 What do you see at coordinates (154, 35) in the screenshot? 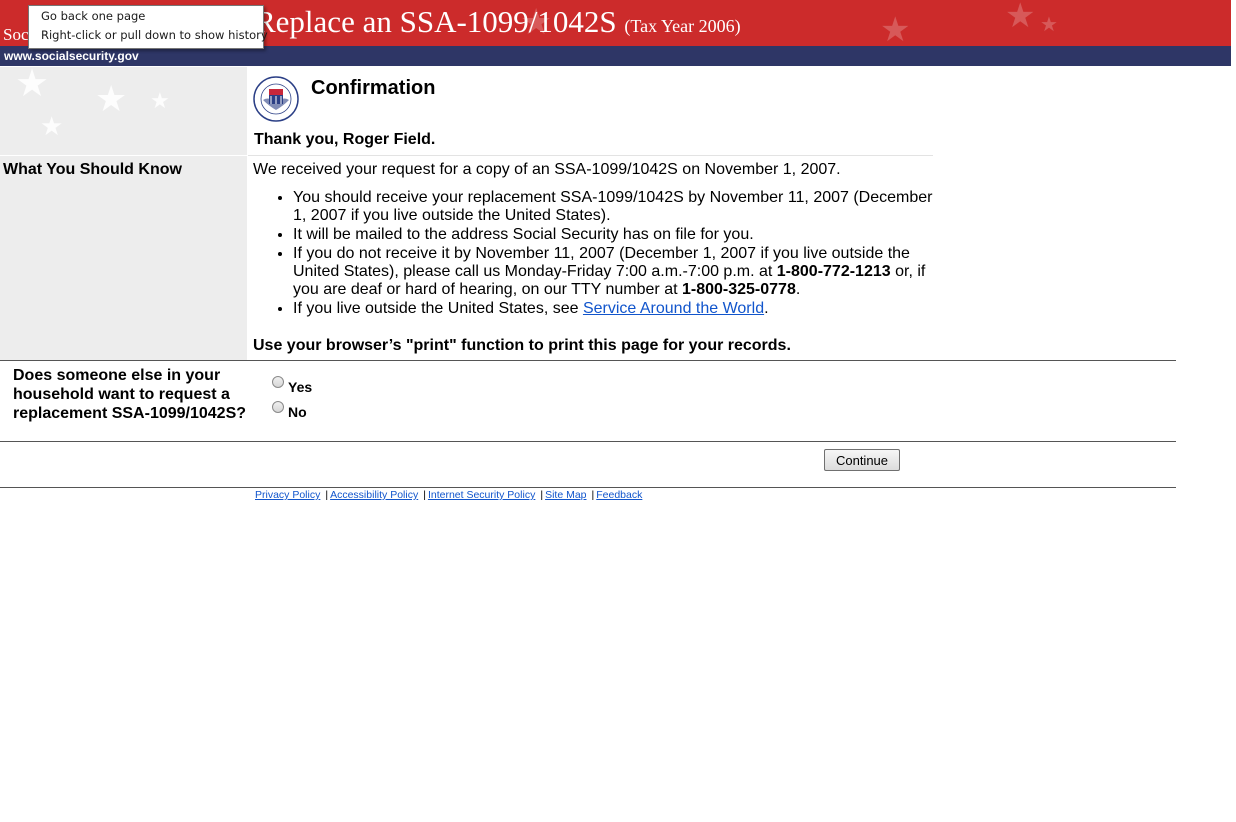
I see `tooltip-line-2: Right-click or pull down to show history` at bounding box center [154, 35].